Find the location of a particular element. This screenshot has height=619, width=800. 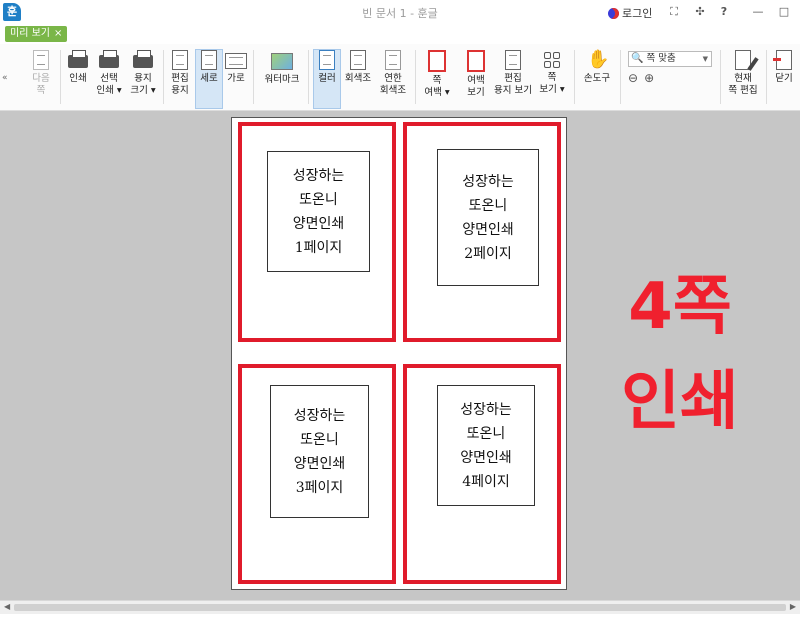

print-button: 인쇄 is located at coordinates (78, 67).